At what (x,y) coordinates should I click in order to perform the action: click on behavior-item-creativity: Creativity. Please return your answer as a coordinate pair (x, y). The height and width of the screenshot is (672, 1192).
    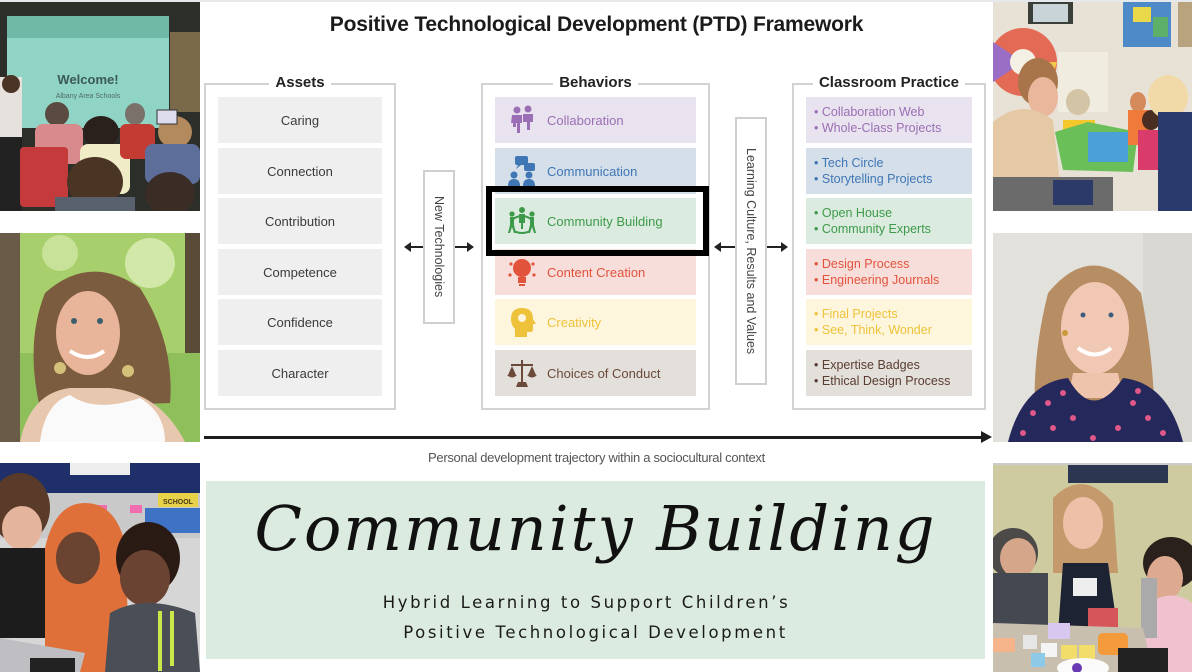
    Looking at the image, I should click on (595, 322).